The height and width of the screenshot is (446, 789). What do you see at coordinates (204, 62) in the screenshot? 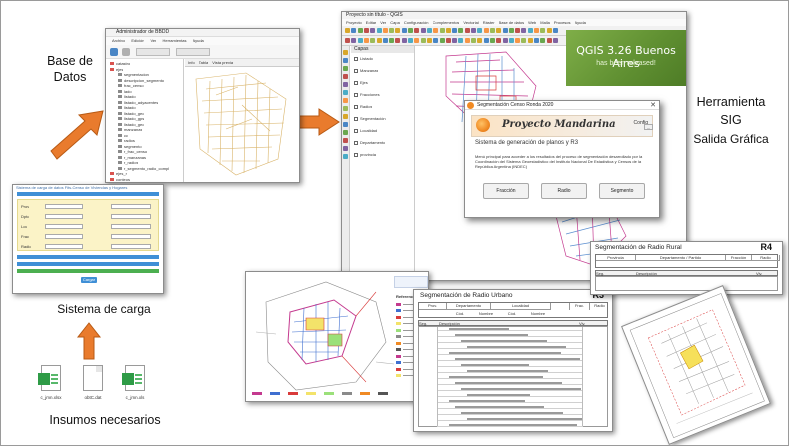
I see `db-tab: Tabla` at bounding box center [204, 62].